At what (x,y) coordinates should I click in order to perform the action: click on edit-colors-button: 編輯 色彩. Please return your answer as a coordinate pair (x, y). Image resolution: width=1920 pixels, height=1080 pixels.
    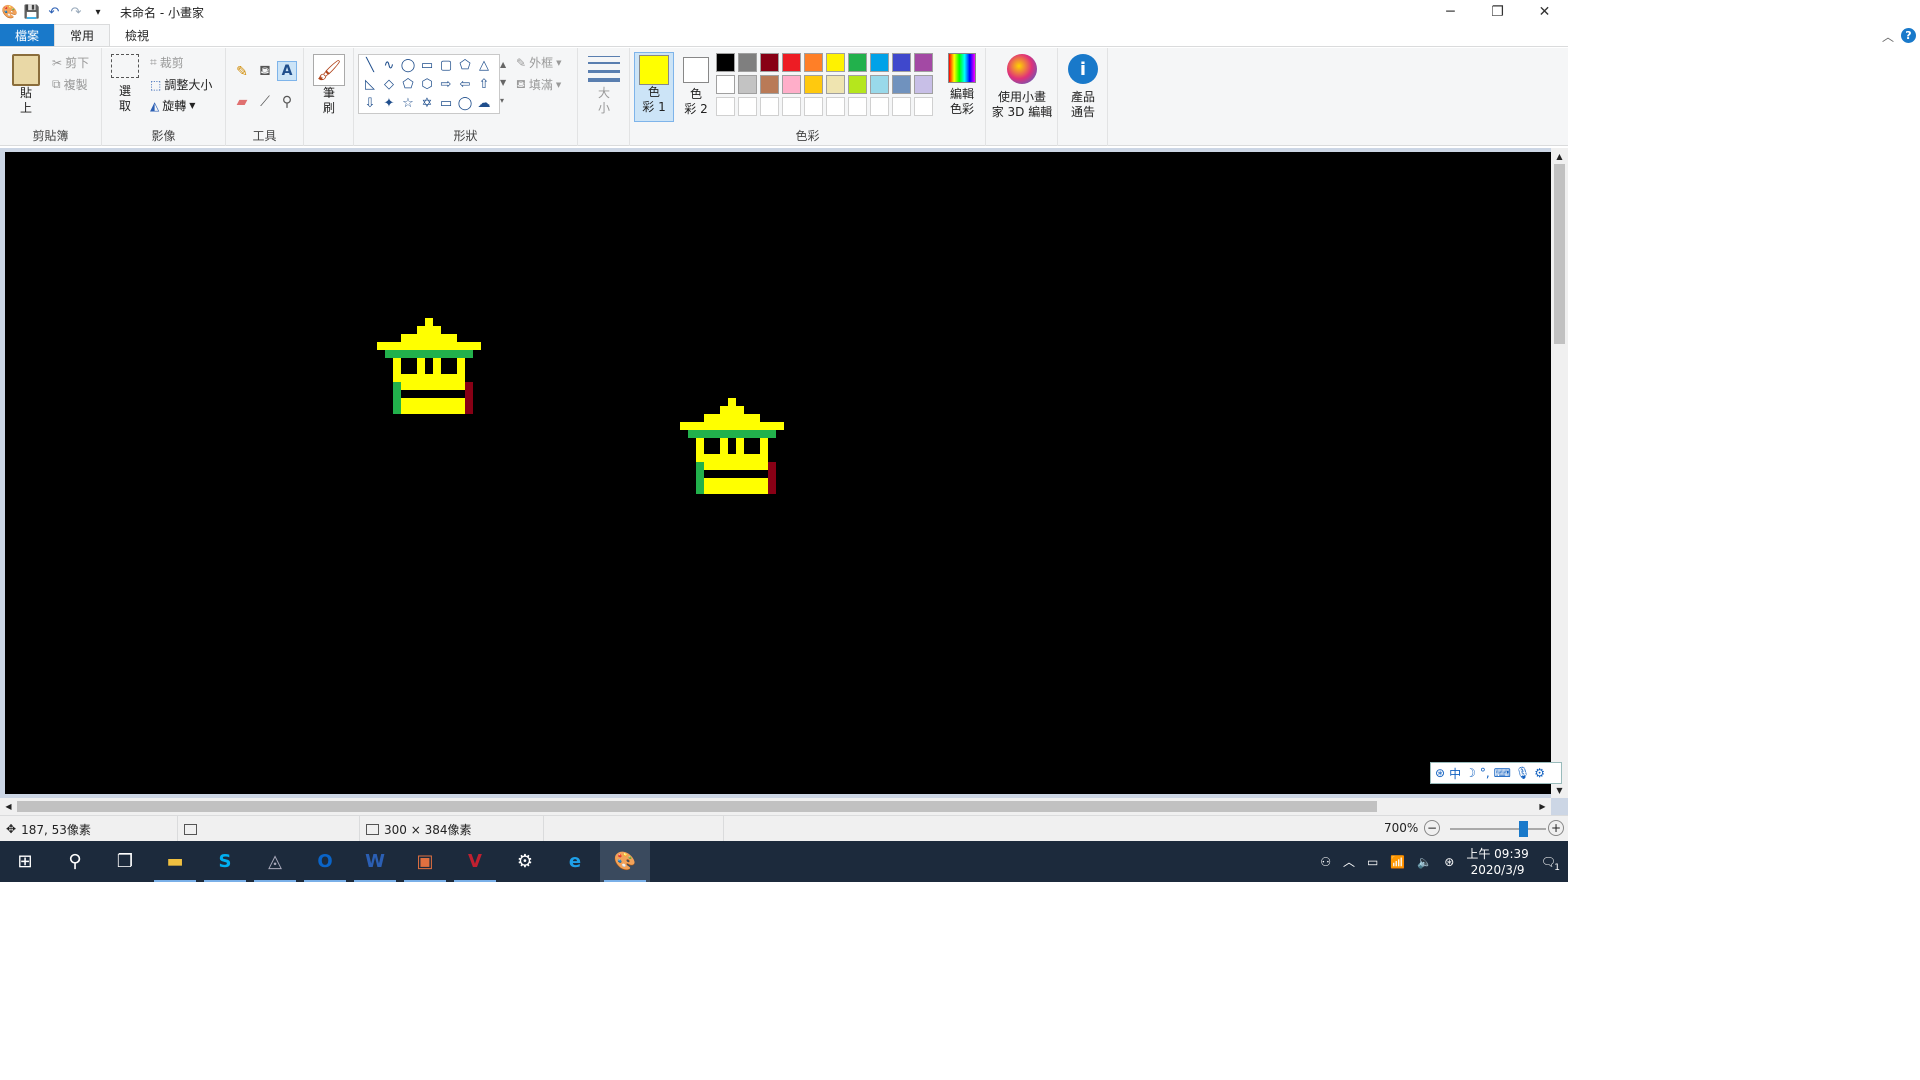
    Looking at the image, I should click on (962, 85).